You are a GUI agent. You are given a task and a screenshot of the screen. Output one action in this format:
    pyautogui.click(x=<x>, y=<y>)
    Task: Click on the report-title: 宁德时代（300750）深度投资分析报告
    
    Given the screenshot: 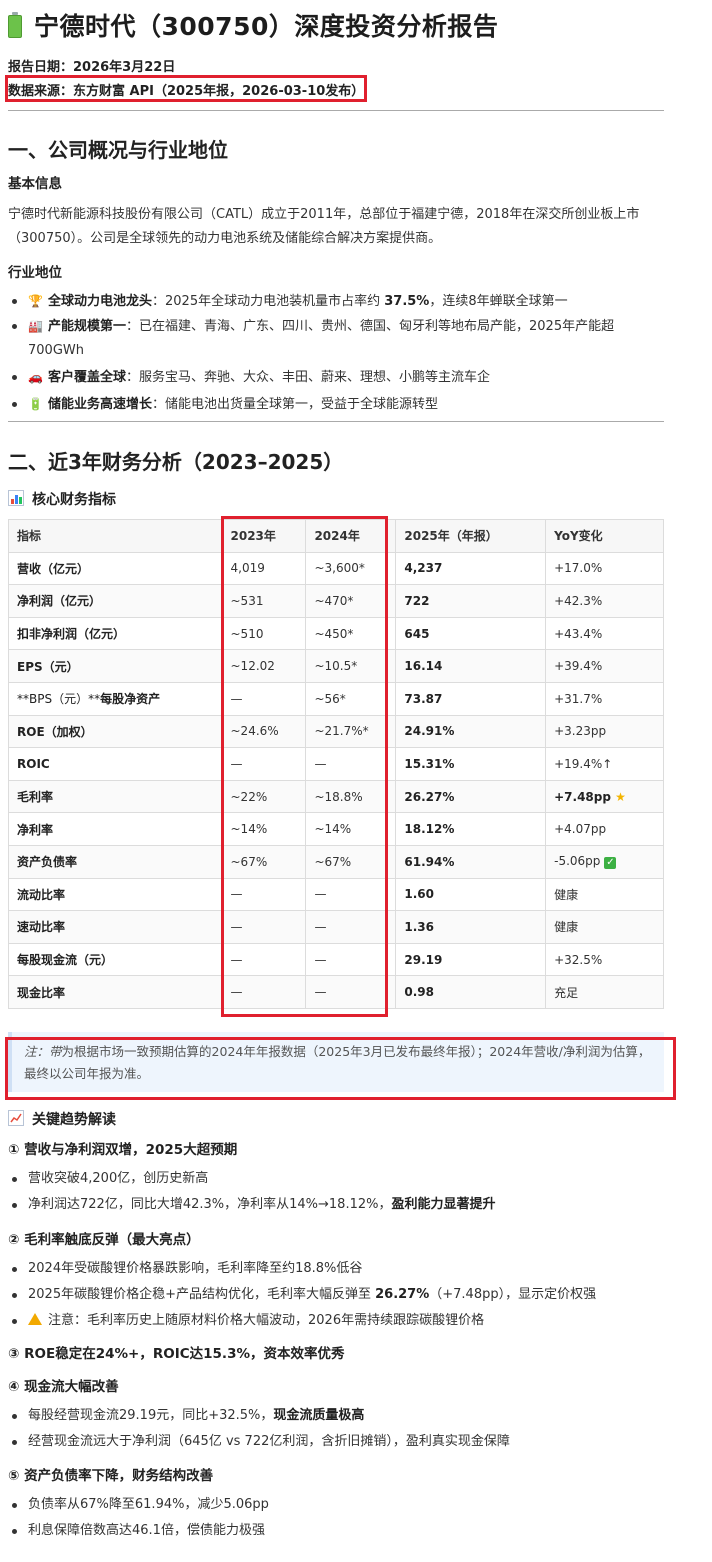 What is the action you would take?
    pyautogui.click(x=266, y=26)
    